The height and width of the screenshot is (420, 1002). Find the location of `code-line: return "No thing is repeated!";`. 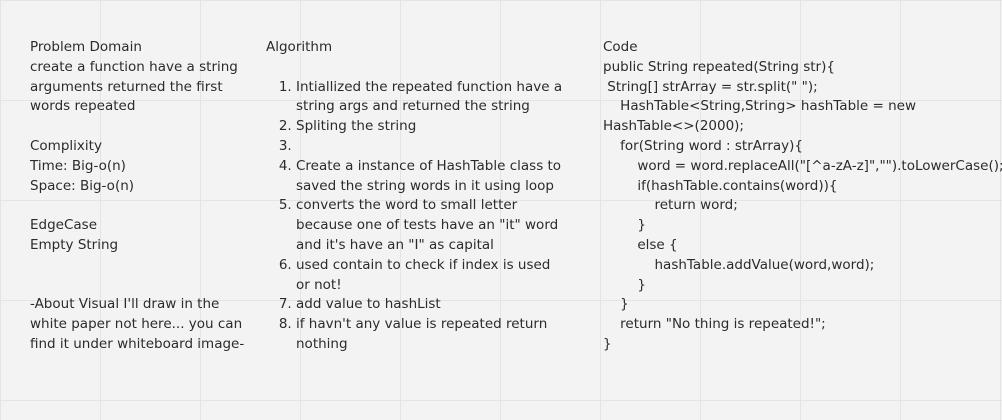

code-line: return "No thing is repeated!"; is located at coordinates (714, 324).